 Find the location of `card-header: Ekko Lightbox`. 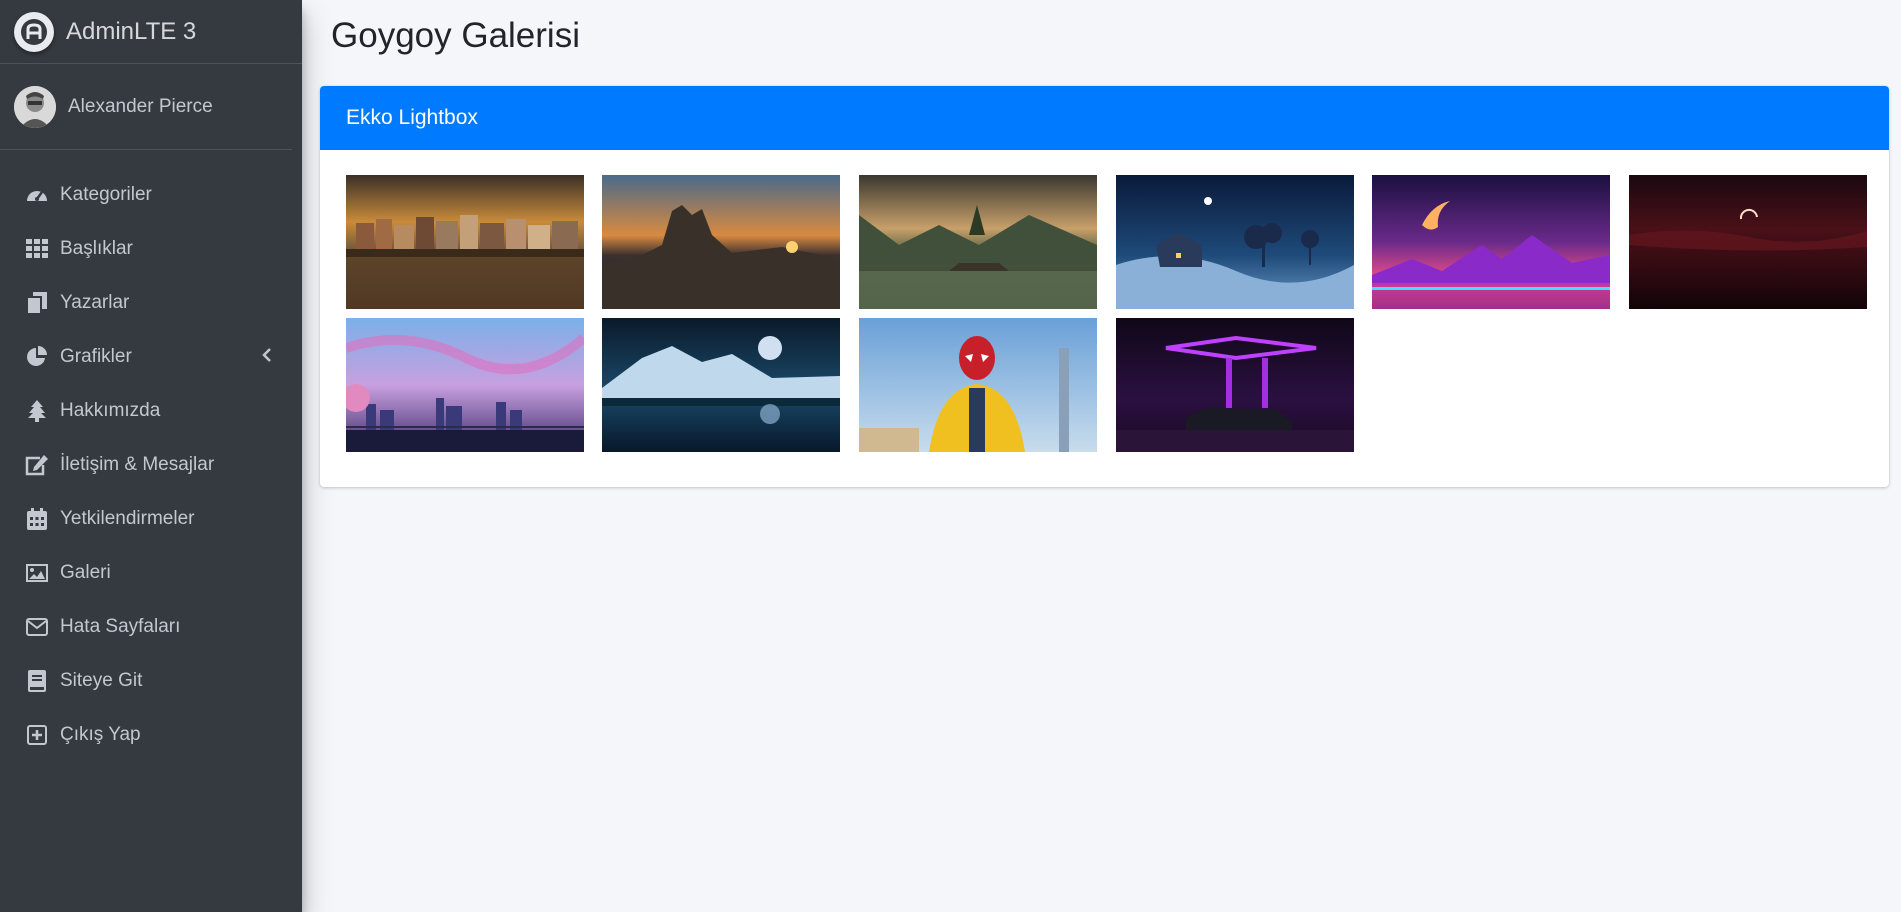

card-header: Ekko Lightbox is located at coordinates (1104, 118).